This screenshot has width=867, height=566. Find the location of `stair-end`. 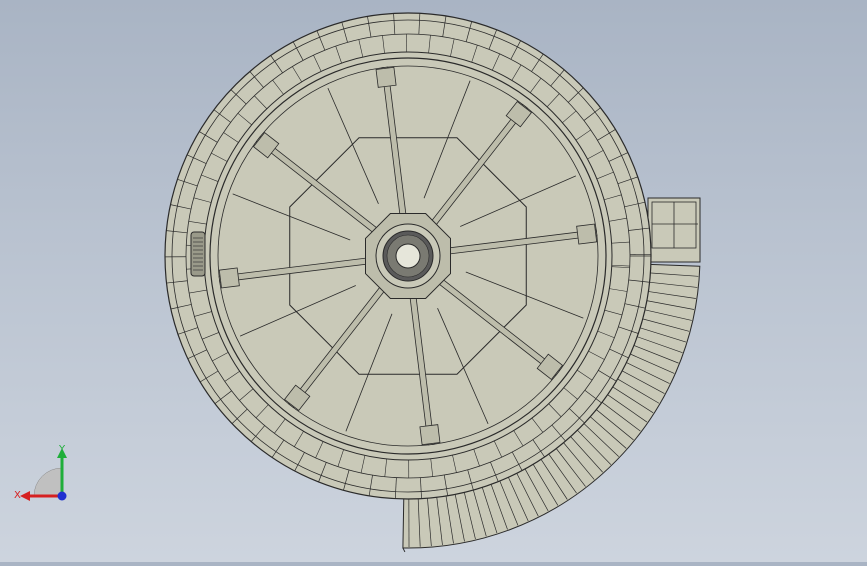

stair-end is located at coordinates (404, 550).